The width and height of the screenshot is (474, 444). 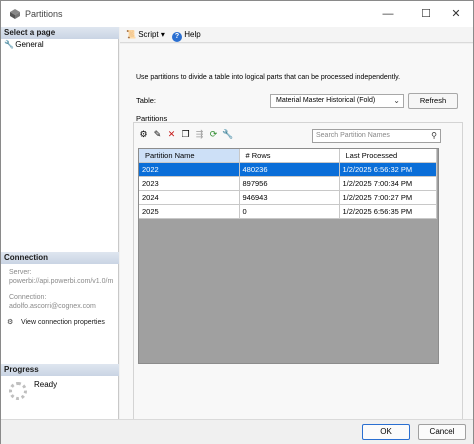 What do you see at coordinates (18, 391) in the screenshot?
I see `progress-spinner-icon` at bounding box center [18, 391].